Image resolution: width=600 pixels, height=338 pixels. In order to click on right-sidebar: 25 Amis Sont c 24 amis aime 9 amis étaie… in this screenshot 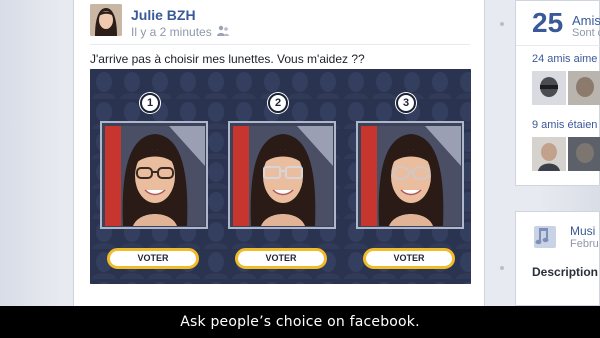, I will do `click(557, 153)`.